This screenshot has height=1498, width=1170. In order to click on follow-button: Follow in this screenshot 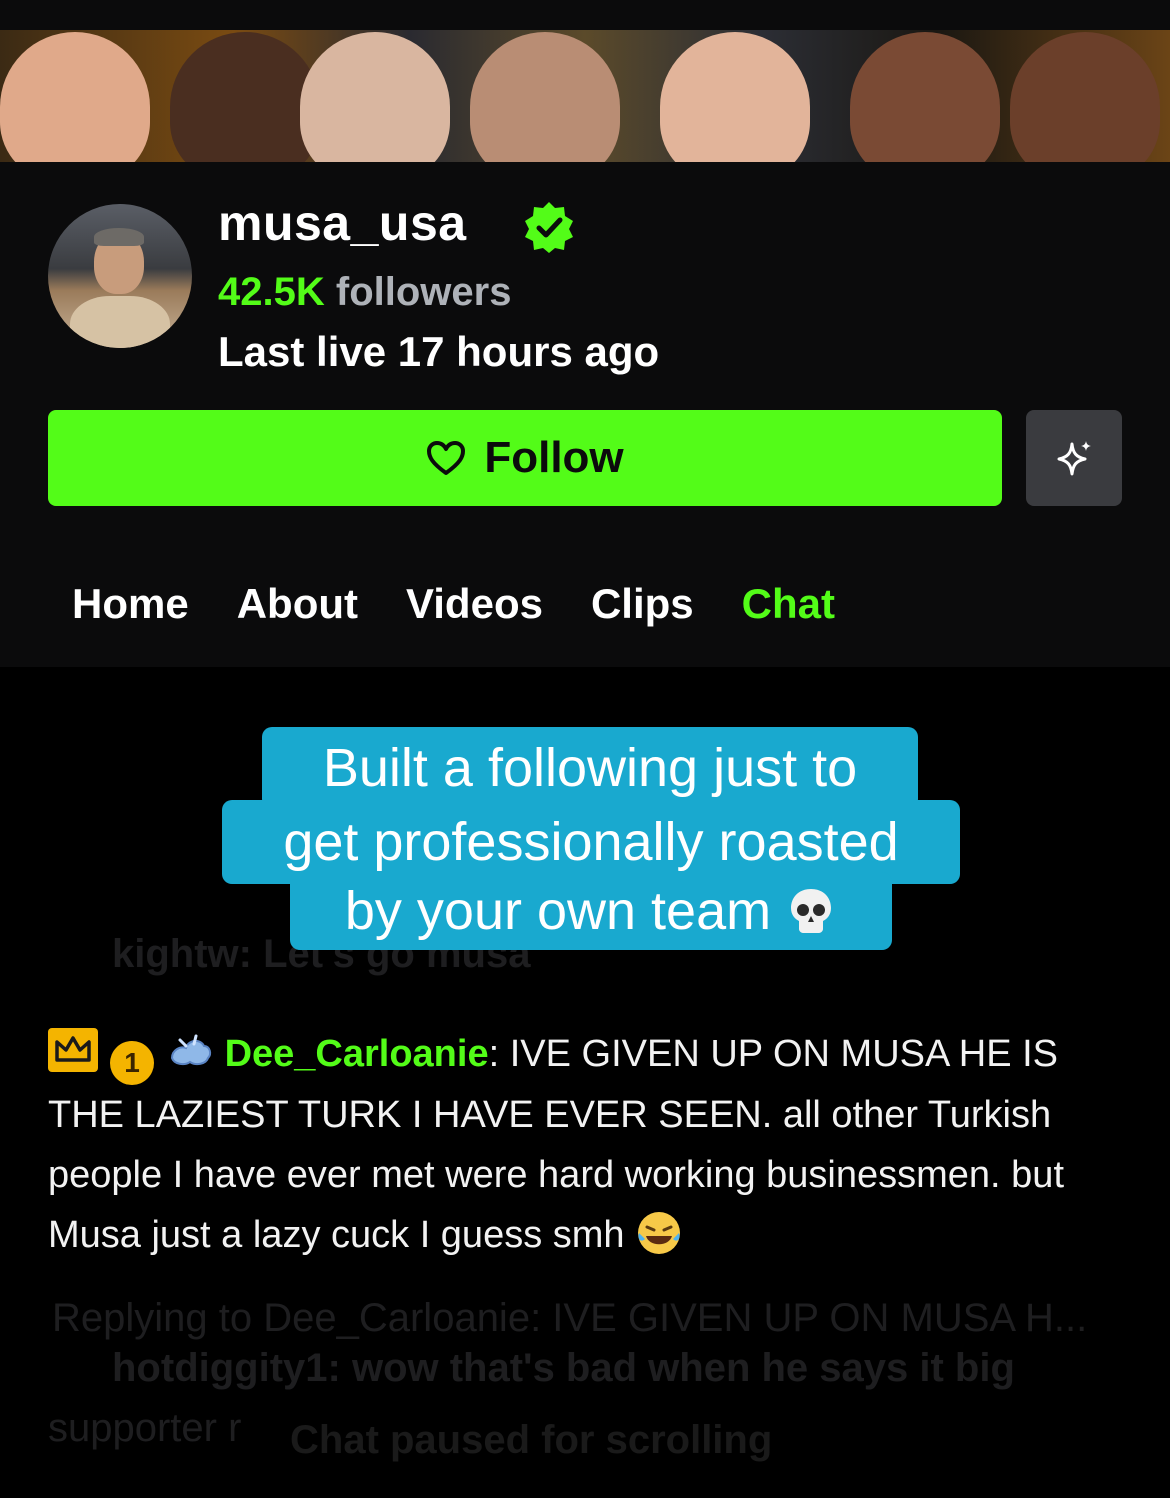, I will do `click(525, 458)`.